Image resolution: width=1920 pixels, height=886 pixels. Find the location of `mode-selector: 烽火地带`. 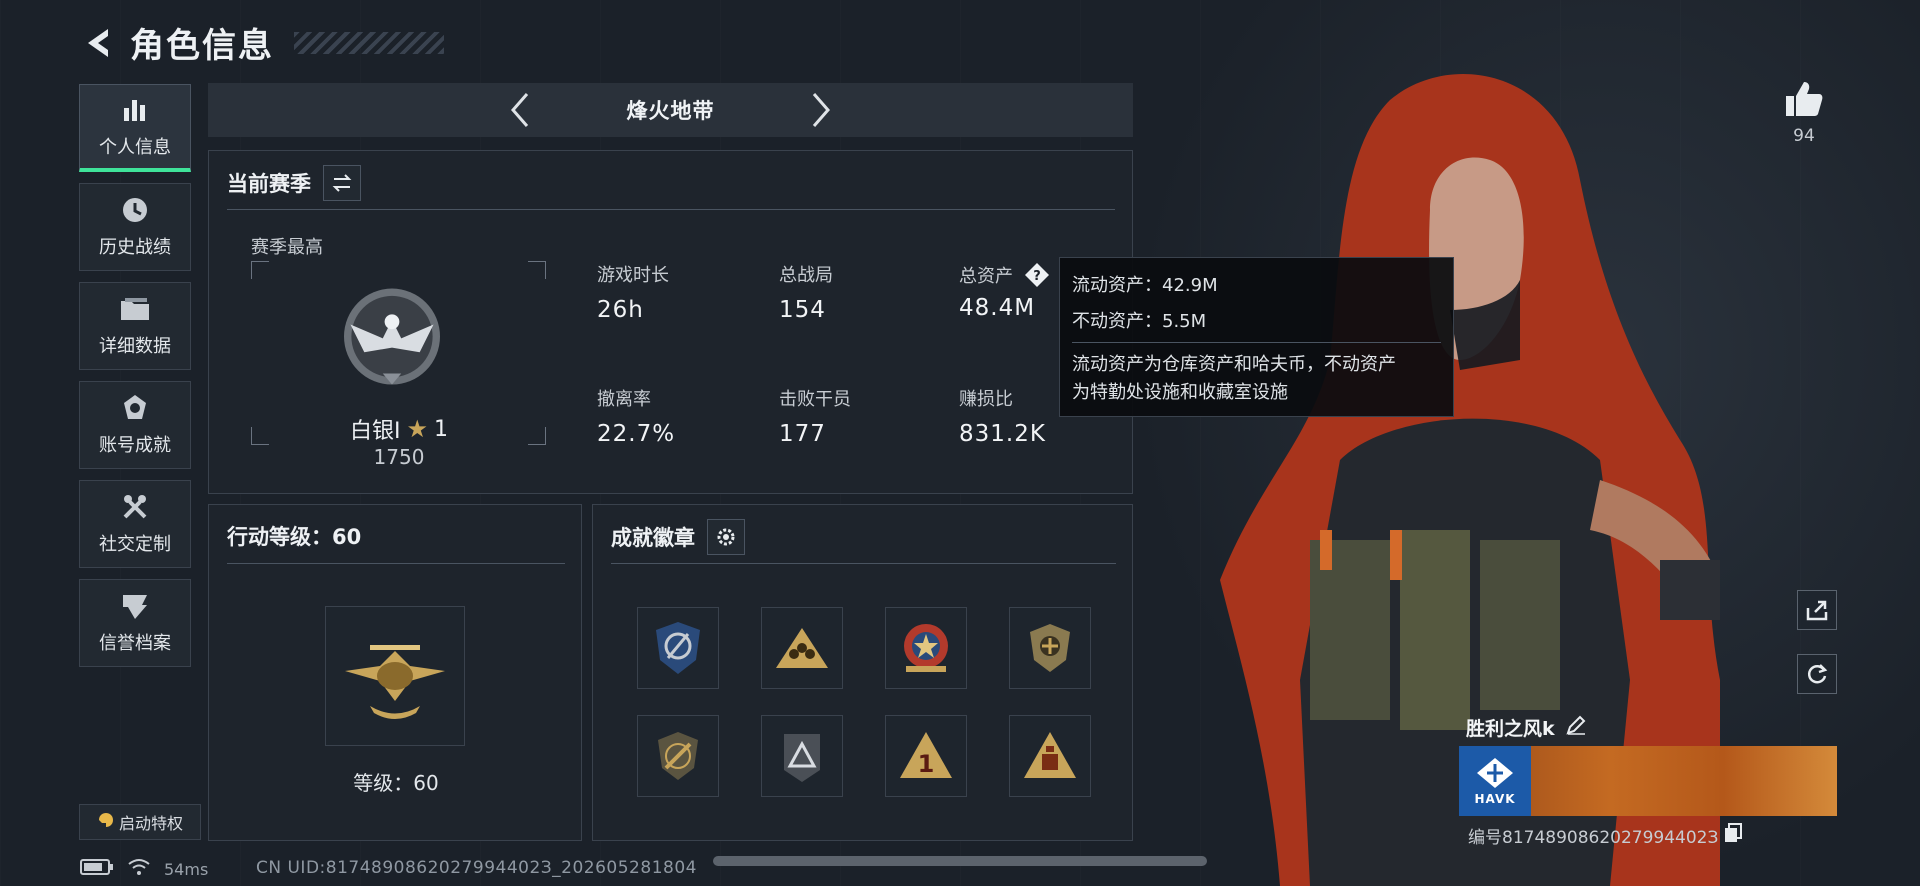

mode-selector: 烽火地带 is located at coordinates (670, 110).